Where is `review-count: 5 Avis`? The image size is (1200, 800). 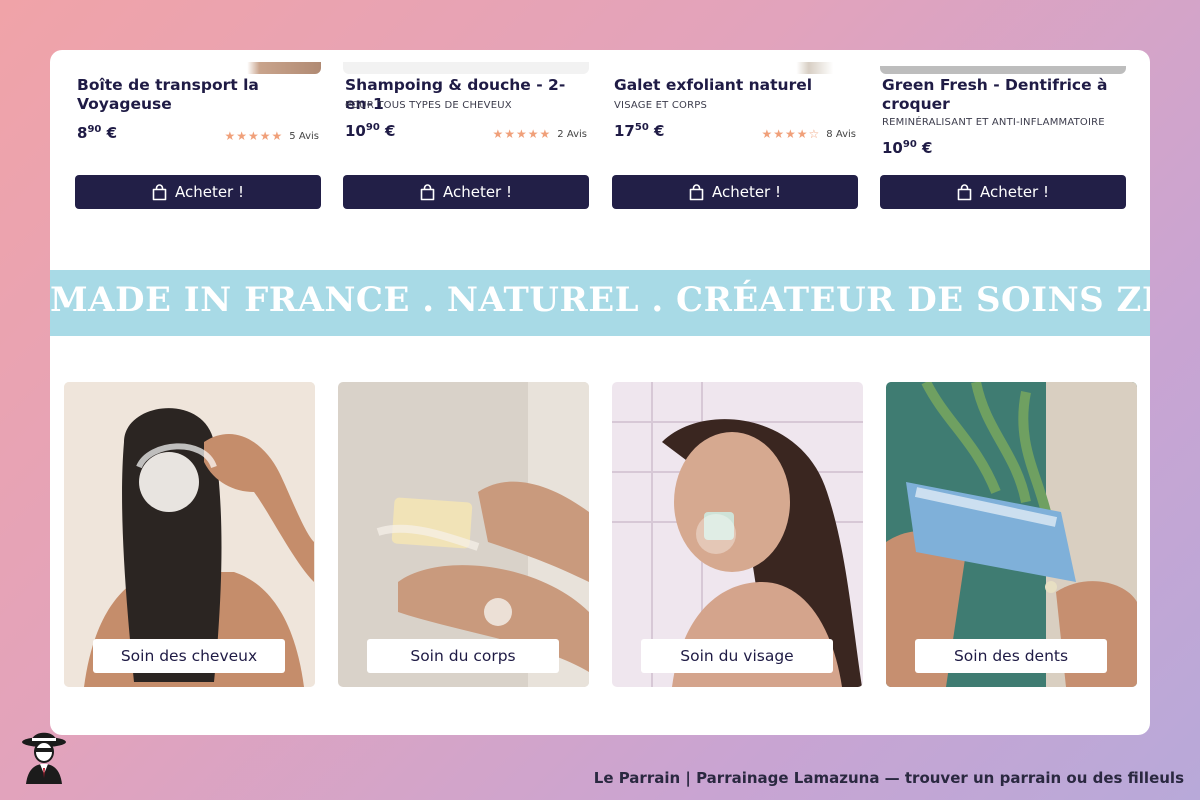 review-count: 5 Avis is located at coordinates (304, 136).